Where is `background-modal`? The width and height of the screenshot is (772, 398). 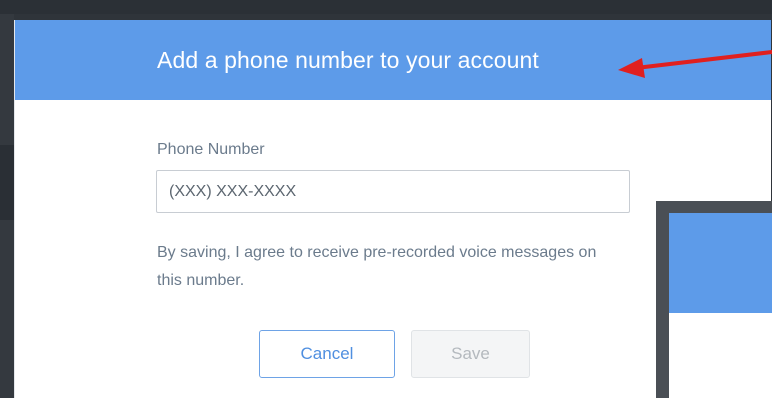
background-modal is located at coordinates (720, 305).